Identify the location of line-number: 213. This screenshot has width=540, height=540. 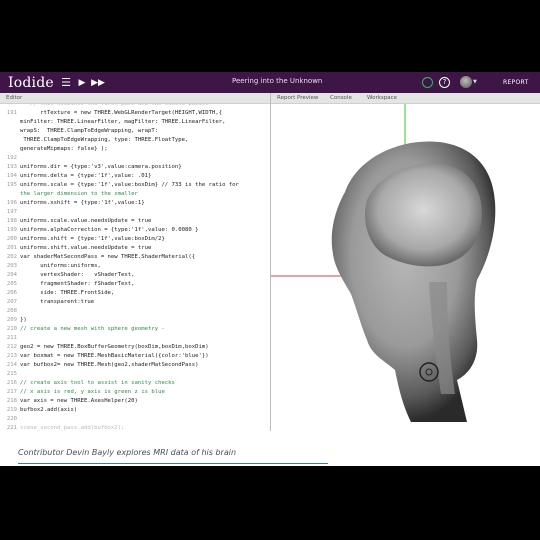
(11, 356).